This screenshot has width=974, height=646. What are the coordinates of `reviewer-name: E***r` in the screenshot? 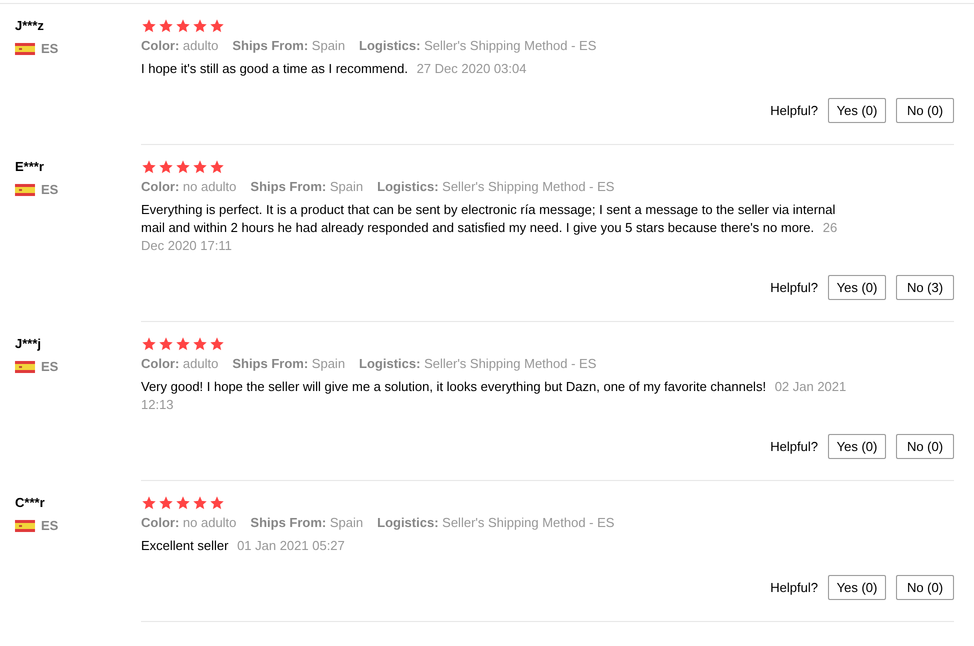 It's located at (30, 166).